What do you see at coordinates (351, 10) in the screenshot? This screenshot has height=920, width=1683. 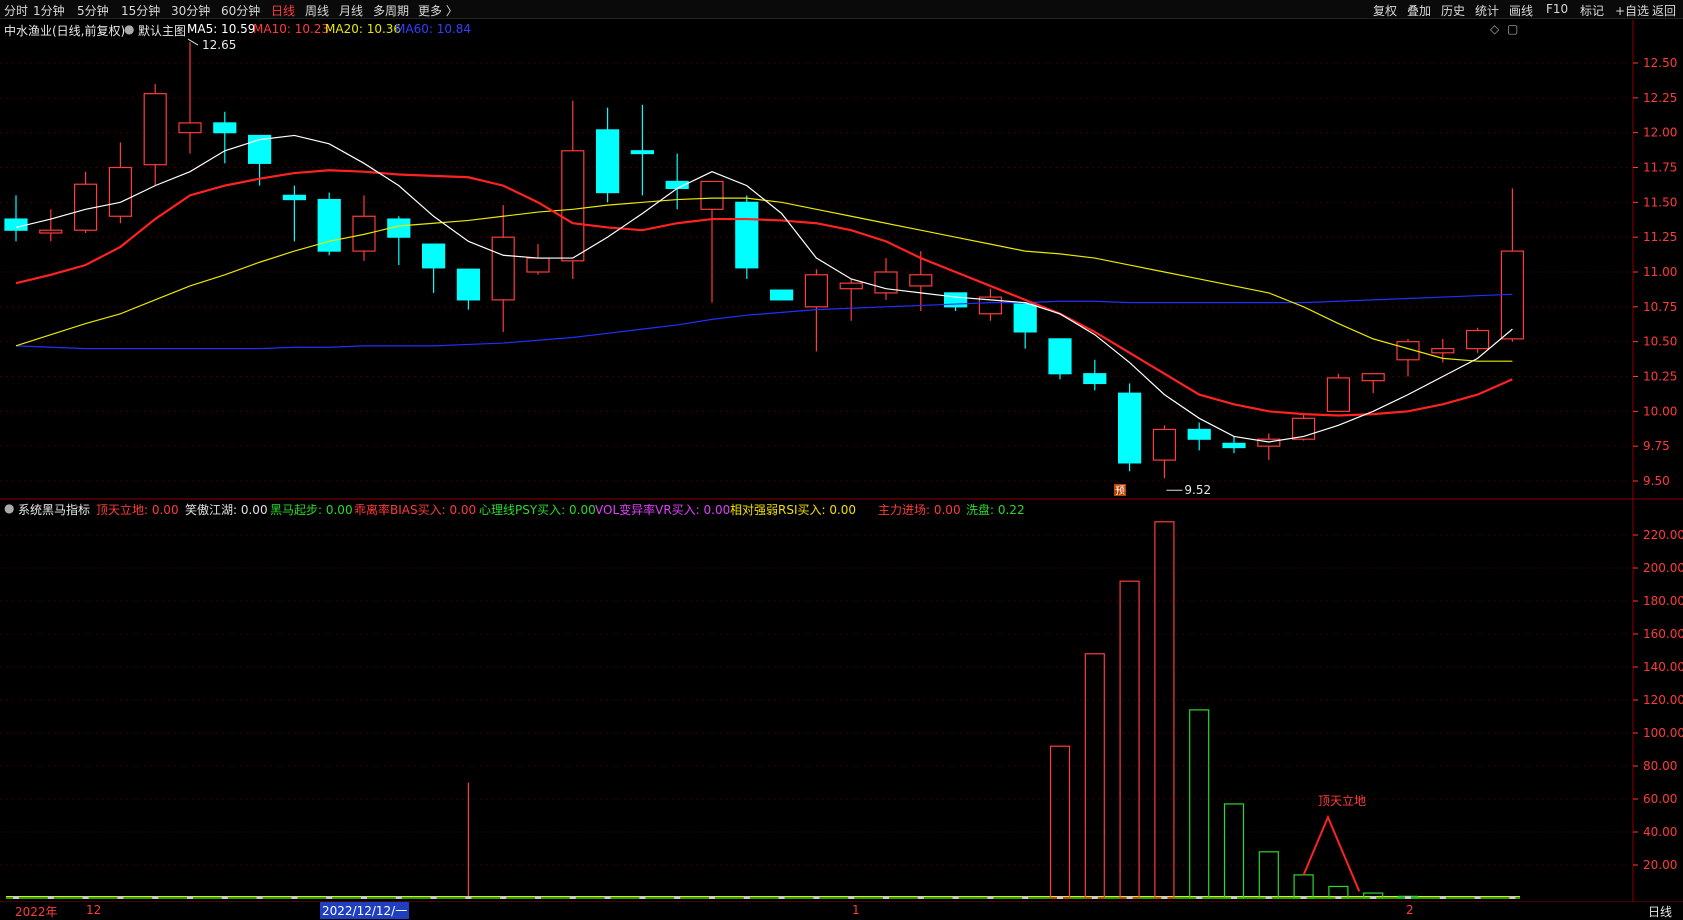 I see `period-tab-8: 月线` at bounding box center [351, 10].